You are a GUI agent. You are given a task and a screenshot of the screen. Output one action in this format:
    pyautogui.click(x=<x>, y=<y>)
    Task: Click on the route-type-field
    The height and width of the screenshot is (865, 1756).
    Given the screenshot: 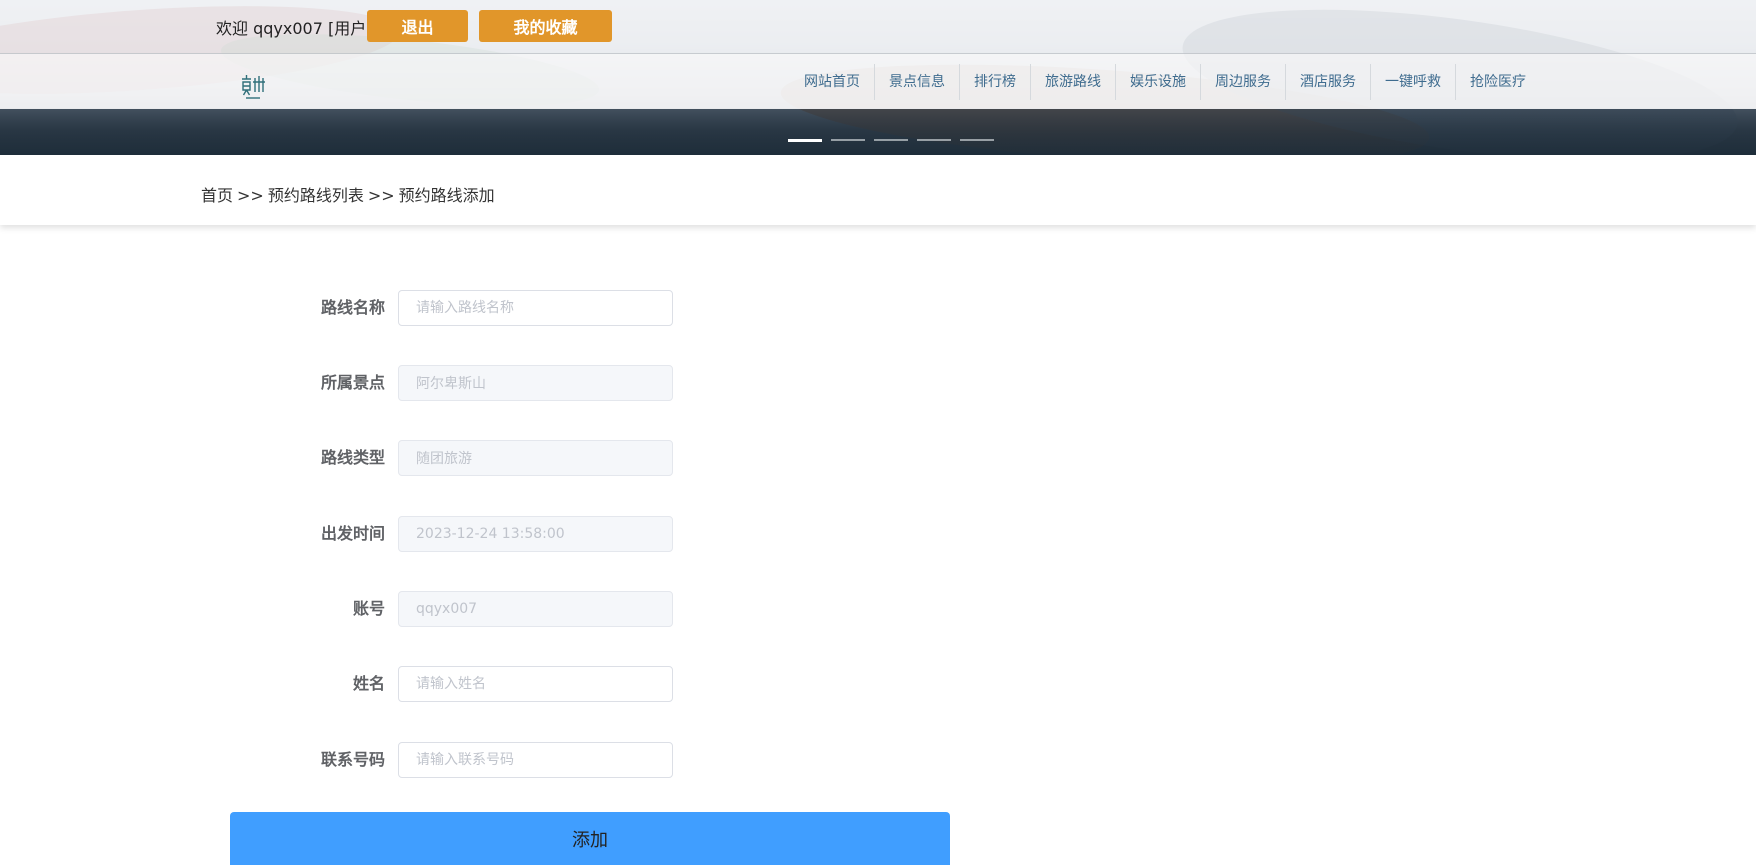 What is the action you would take?
    pyautogui.click(x=535, y=458)
    